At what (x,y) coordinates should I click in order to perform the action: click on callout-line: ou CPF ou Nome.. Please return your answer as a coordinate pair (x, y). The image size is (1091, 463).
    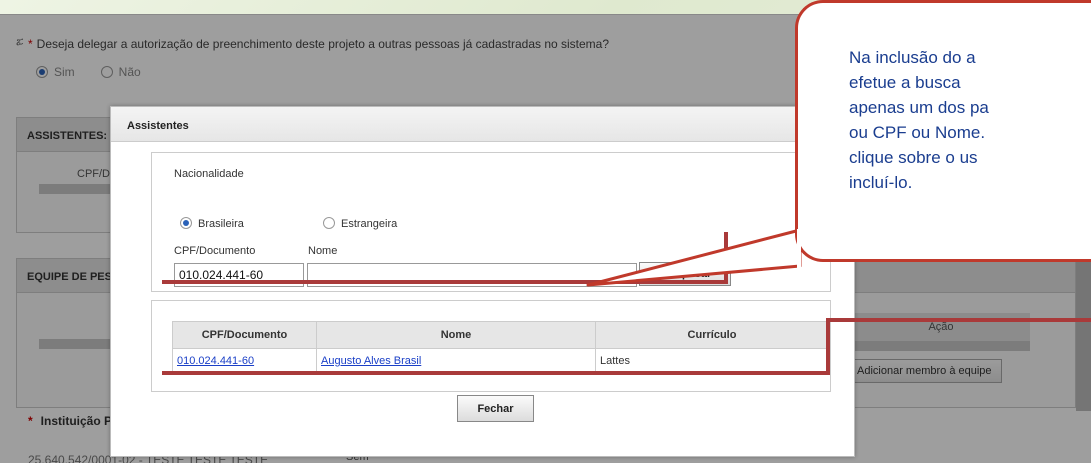
    Looking at the image, I should click on (917, 132).